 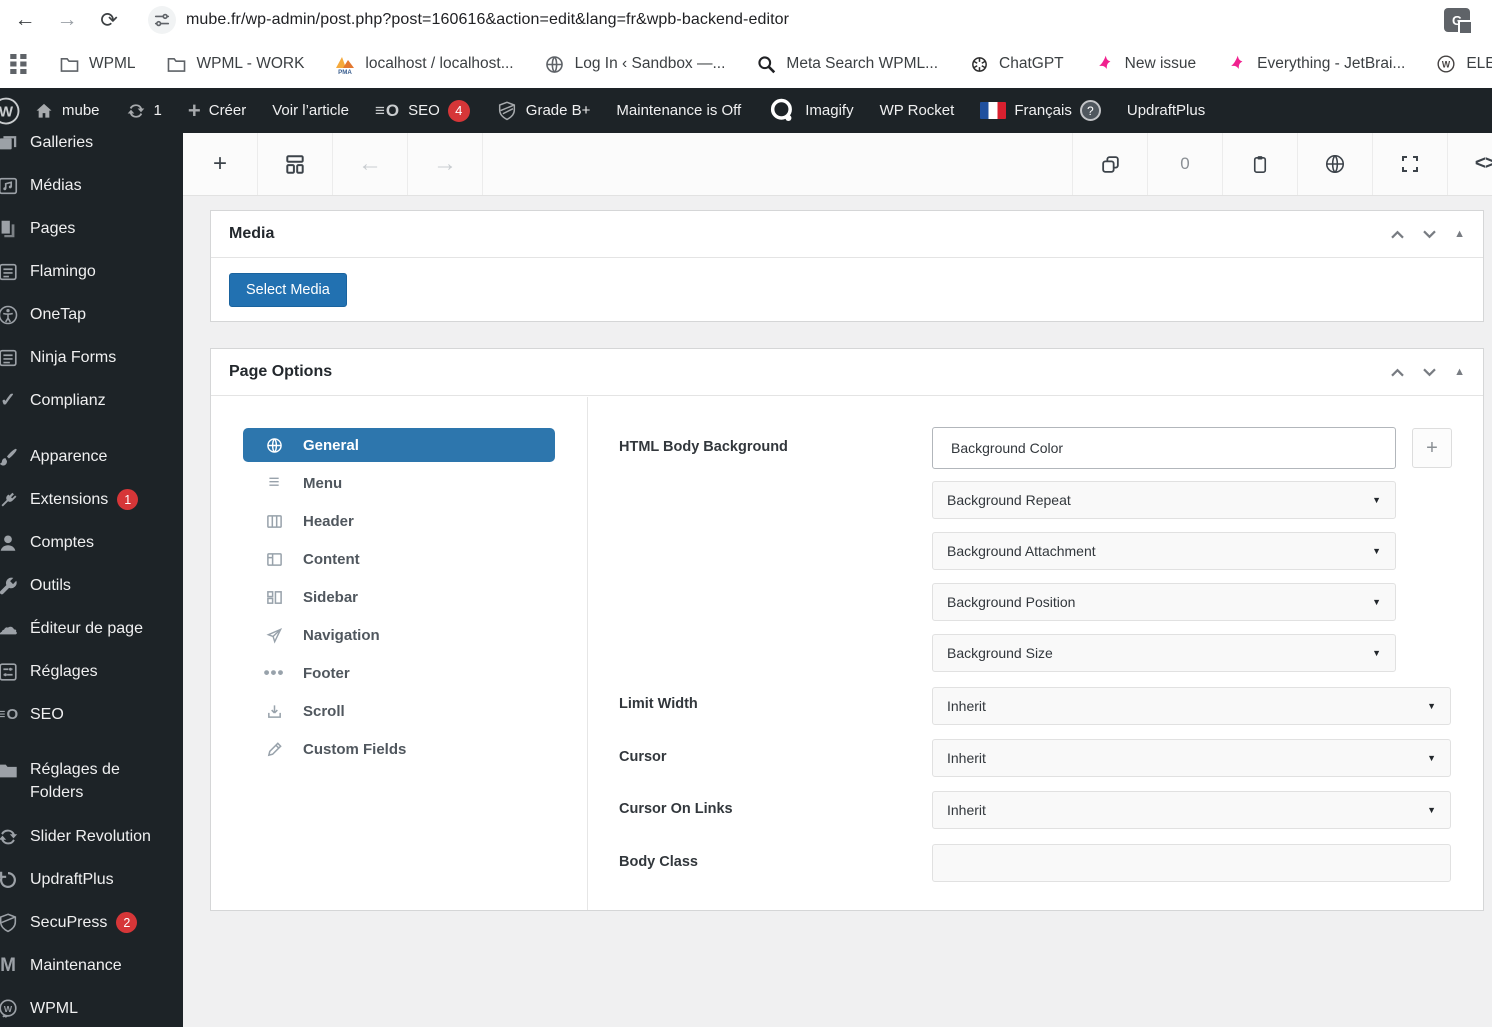 What do you see at coordinates (91, 879) in the screenshot?
I see `sidebar-item-updraftplus: UpdraftPlus` at bounding box center [91, 879].